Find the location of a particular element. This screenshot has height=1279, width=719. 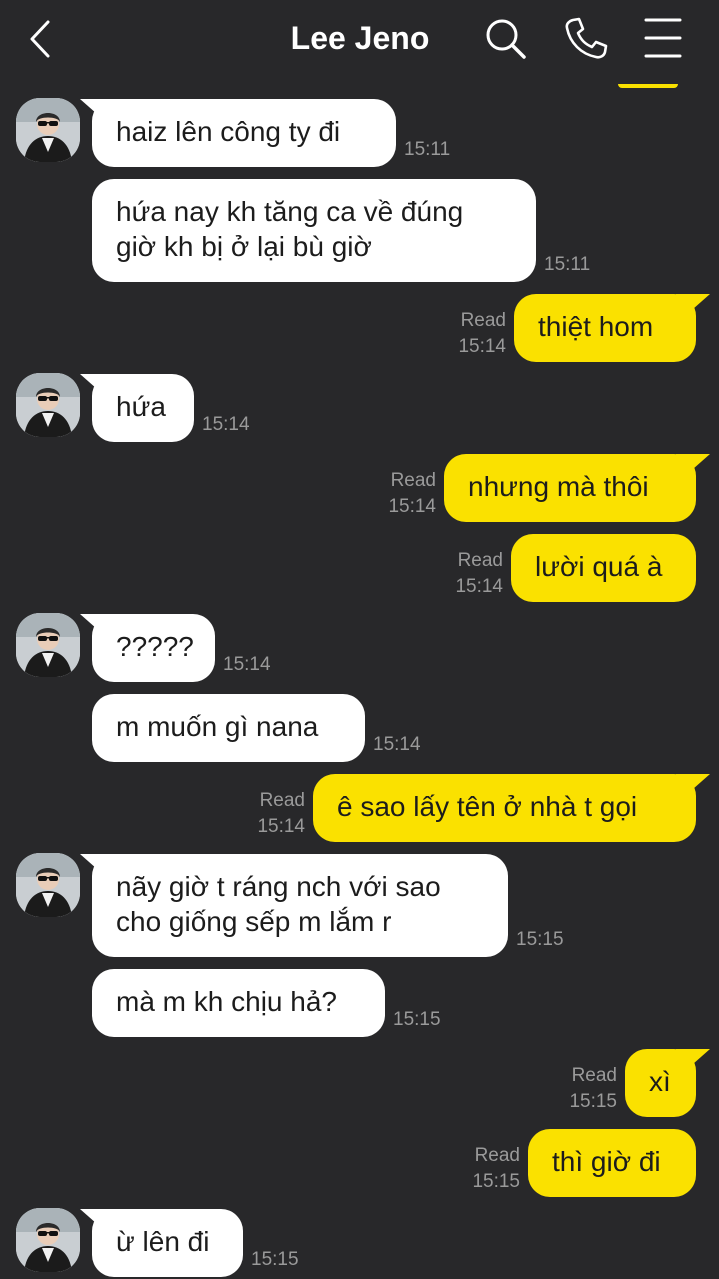

message-text: xì is located at coordinates (660, 1081).